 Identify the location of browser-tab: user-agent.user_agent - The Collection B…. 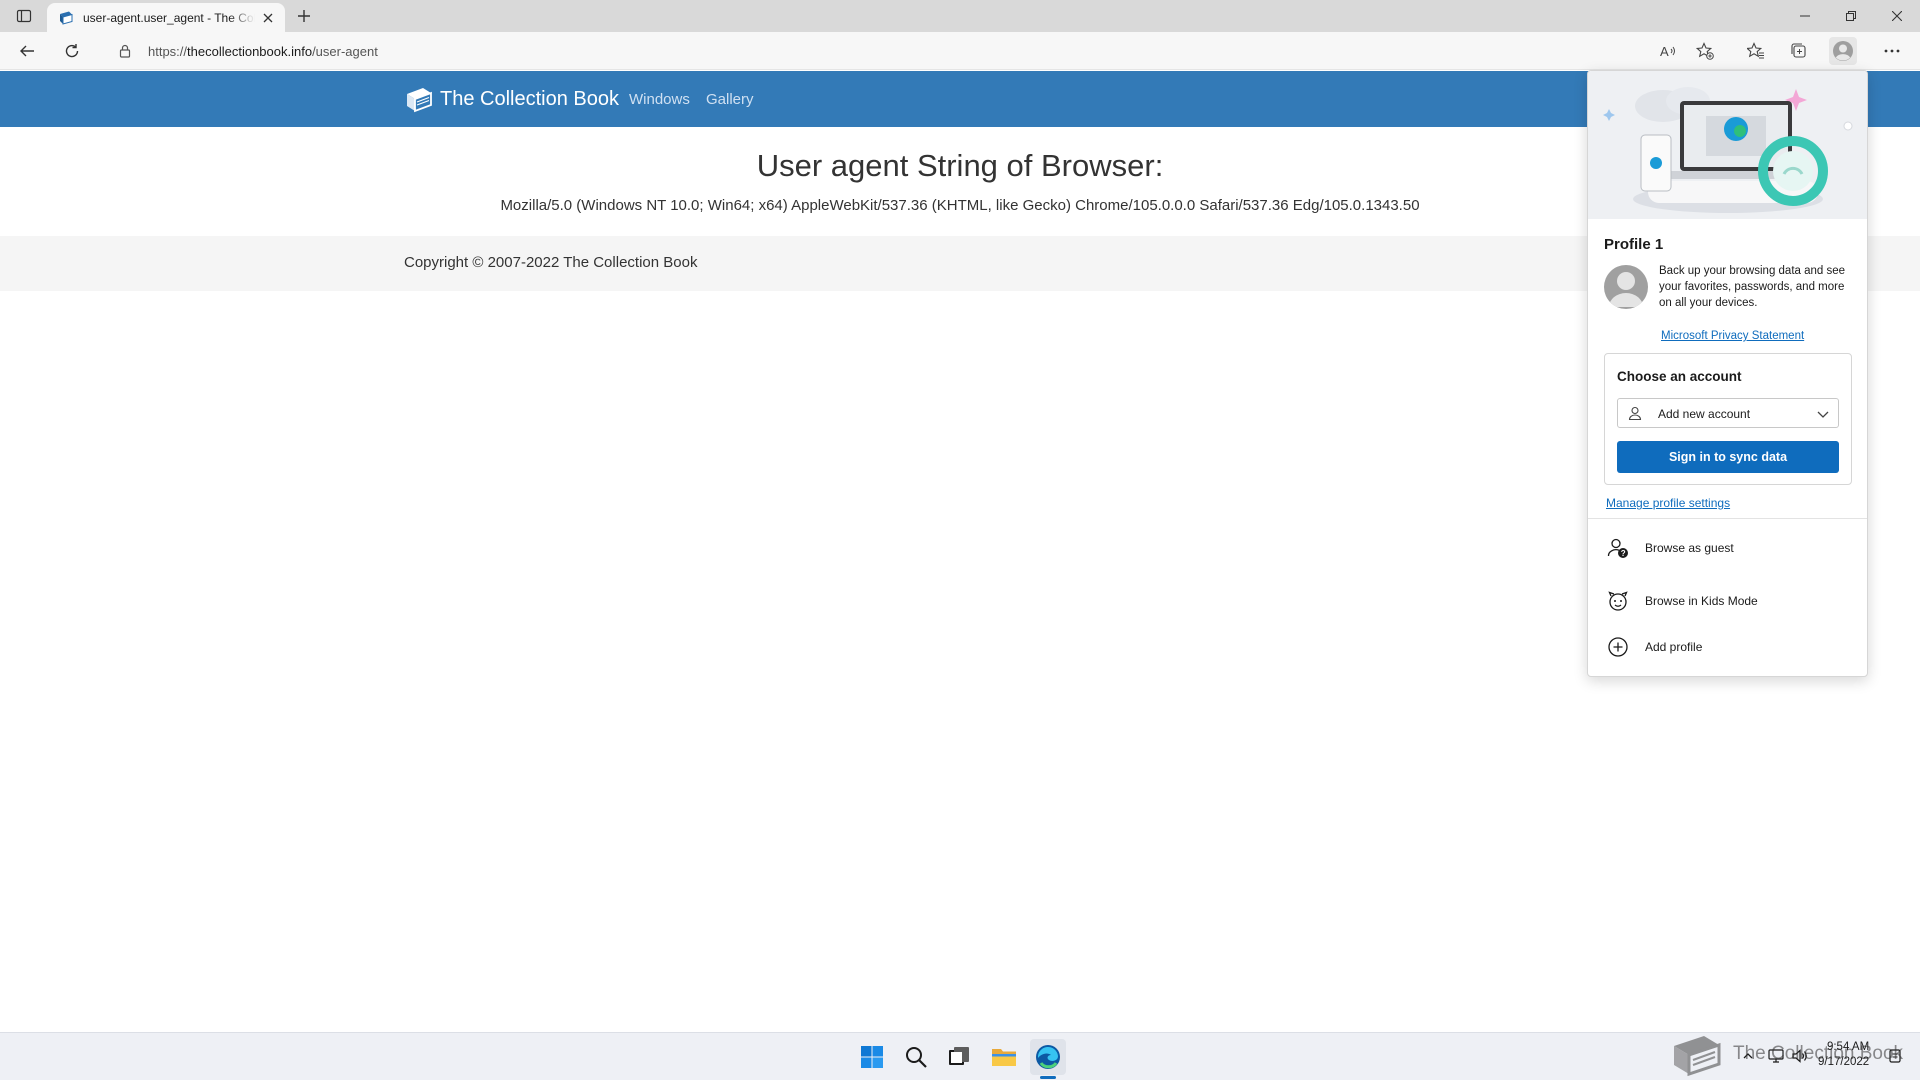
(166, 17).